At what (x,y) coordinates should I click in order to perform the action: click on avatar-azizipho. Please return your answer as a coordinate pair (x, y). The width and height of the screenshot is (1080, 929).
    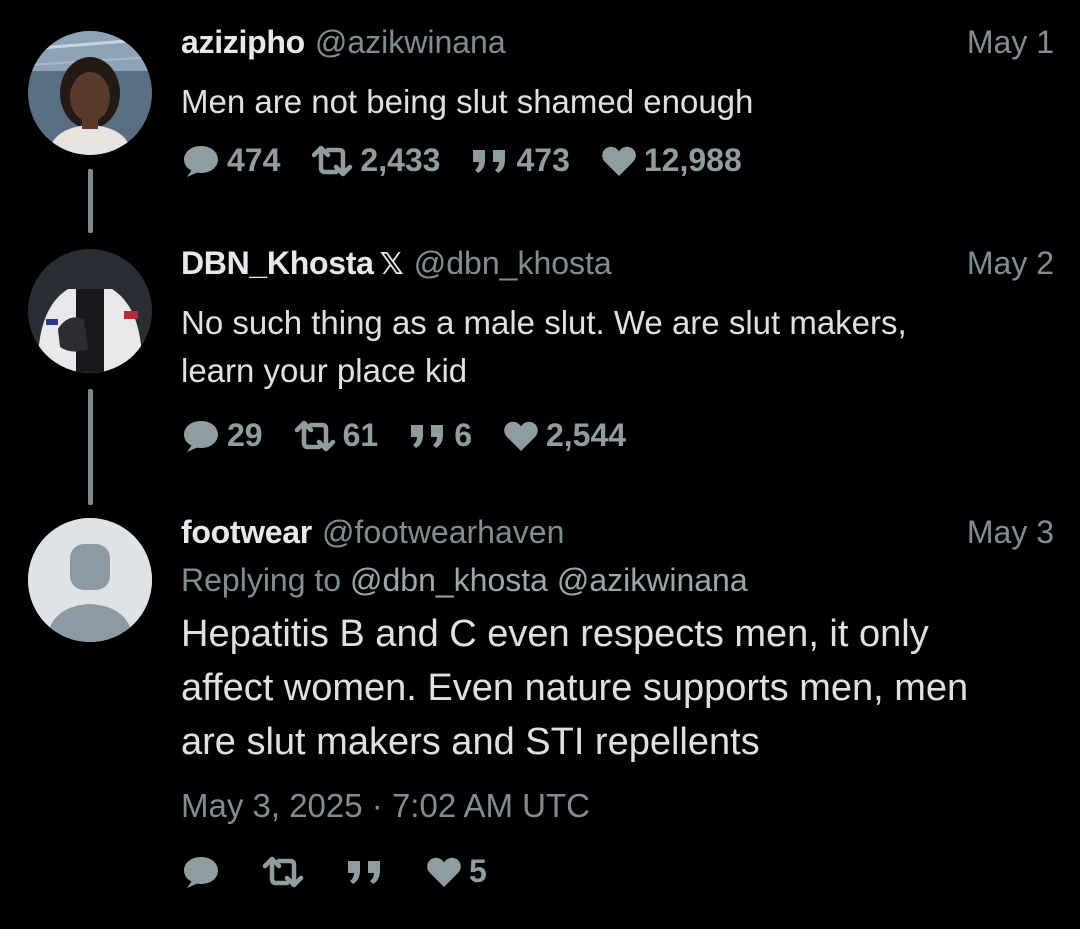
    Looking at the image, I should click on (90, 93).